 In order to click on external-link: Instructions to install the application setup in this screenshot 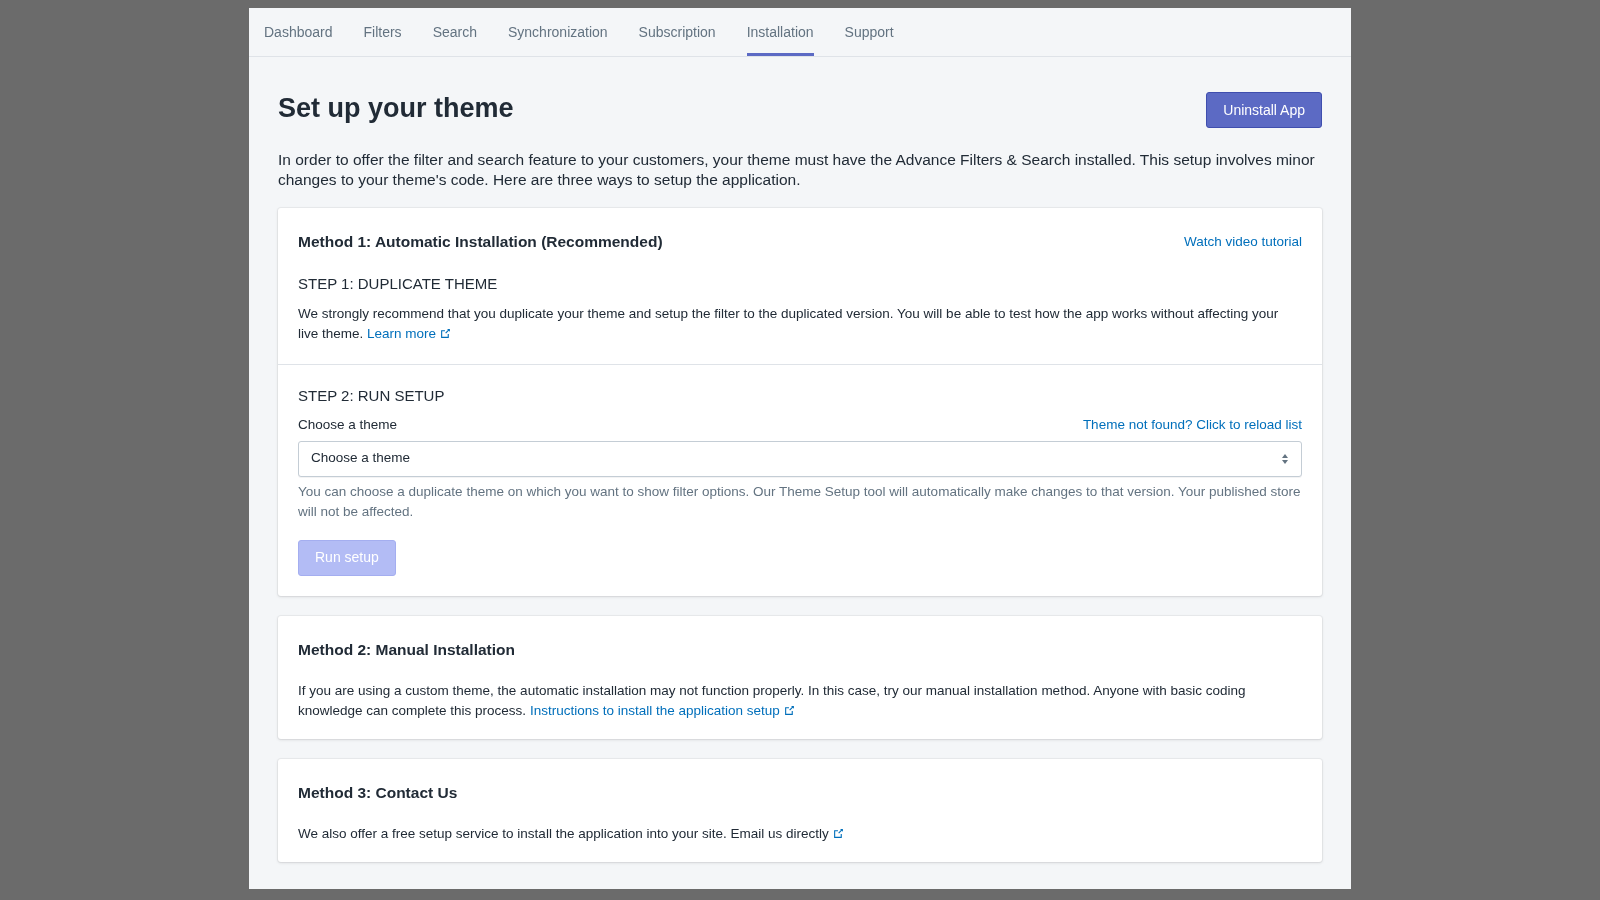, I will do `click(662, 710)`.